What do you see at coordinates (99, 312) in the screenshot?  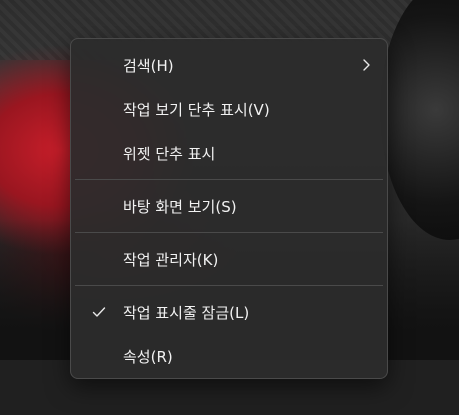 I see `checkmark-icon` at bounding box center [99, 312].